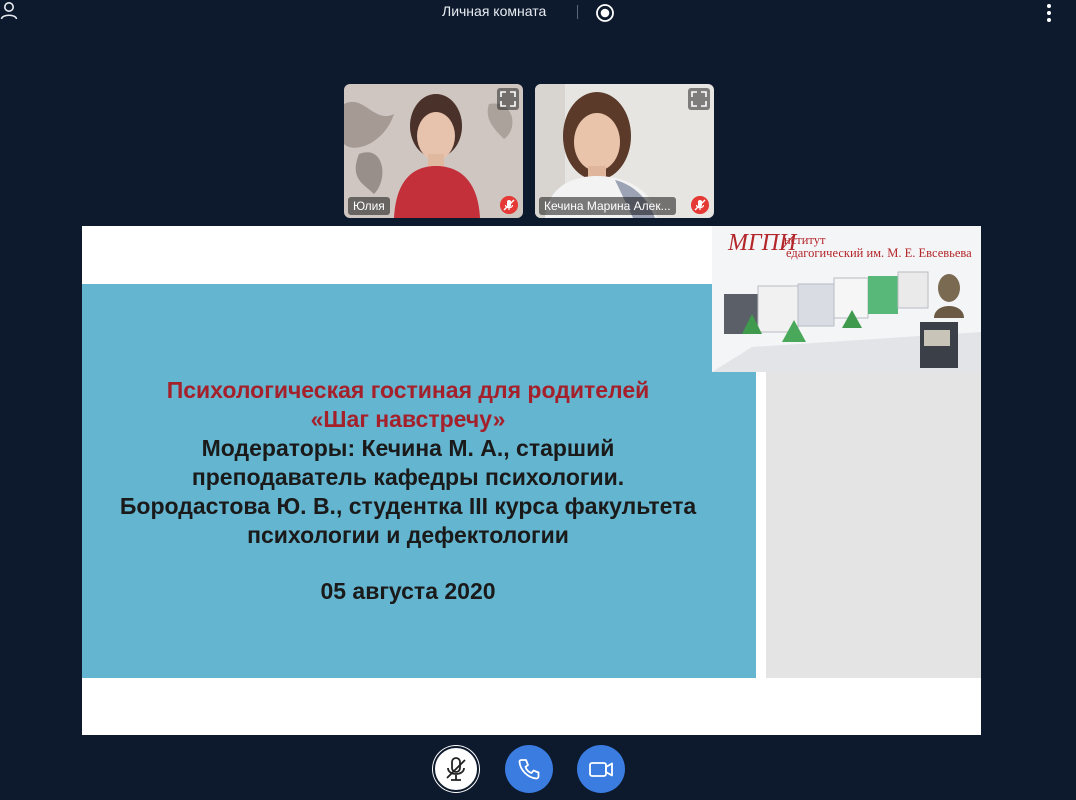  What do you see at coordinates (408, 591) in the screenshot?
I see `slide-date: 05 августа 2020` at bounding box center [408, 591].